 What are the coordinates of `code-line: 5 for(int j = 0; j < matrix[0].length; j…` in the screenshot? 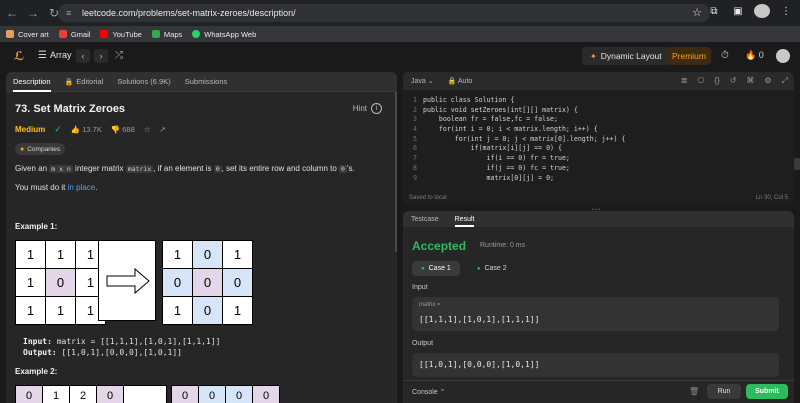 It's located at (519, 138).